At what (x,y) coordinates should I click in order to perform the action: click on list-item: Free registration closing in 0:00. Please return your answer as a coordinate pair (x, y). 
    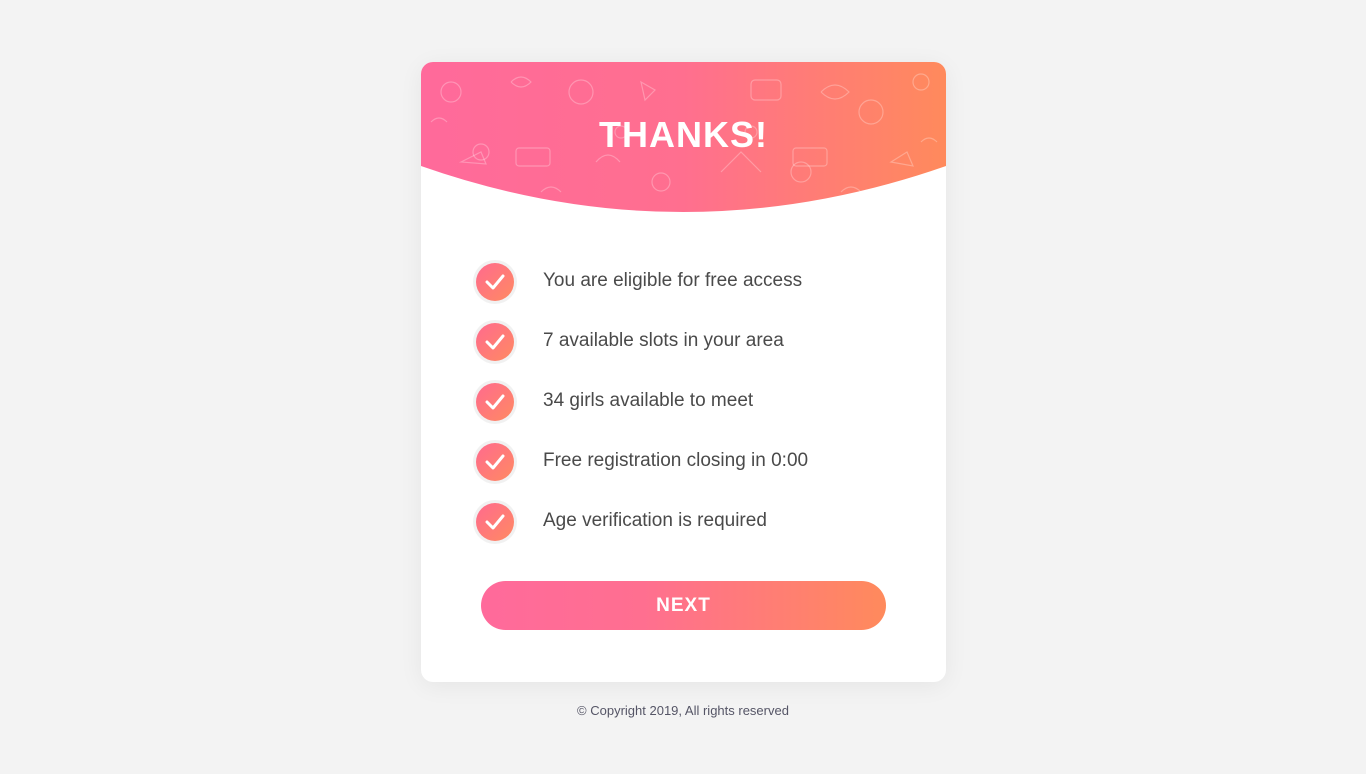
    Looking at the image, I should click on (693, 468).